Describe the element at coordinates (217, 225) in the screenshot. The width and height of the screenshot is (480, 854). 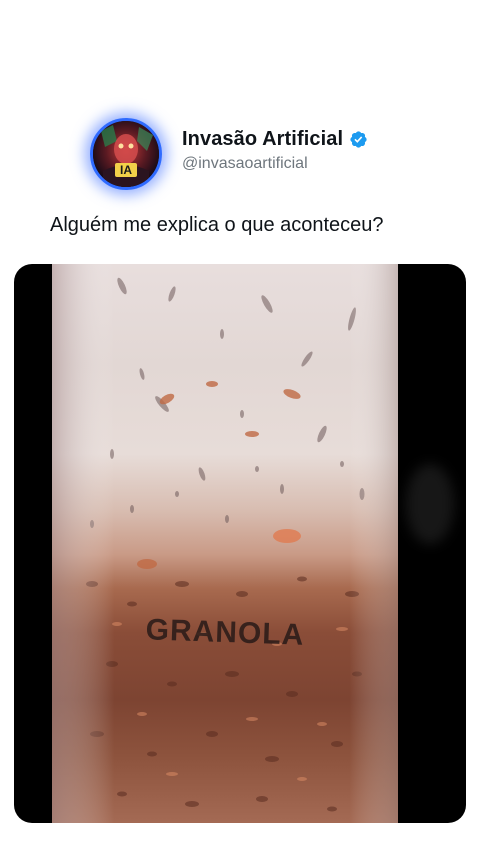
I see `post-text: Alguém me explica o que aconteceu?` at that location.